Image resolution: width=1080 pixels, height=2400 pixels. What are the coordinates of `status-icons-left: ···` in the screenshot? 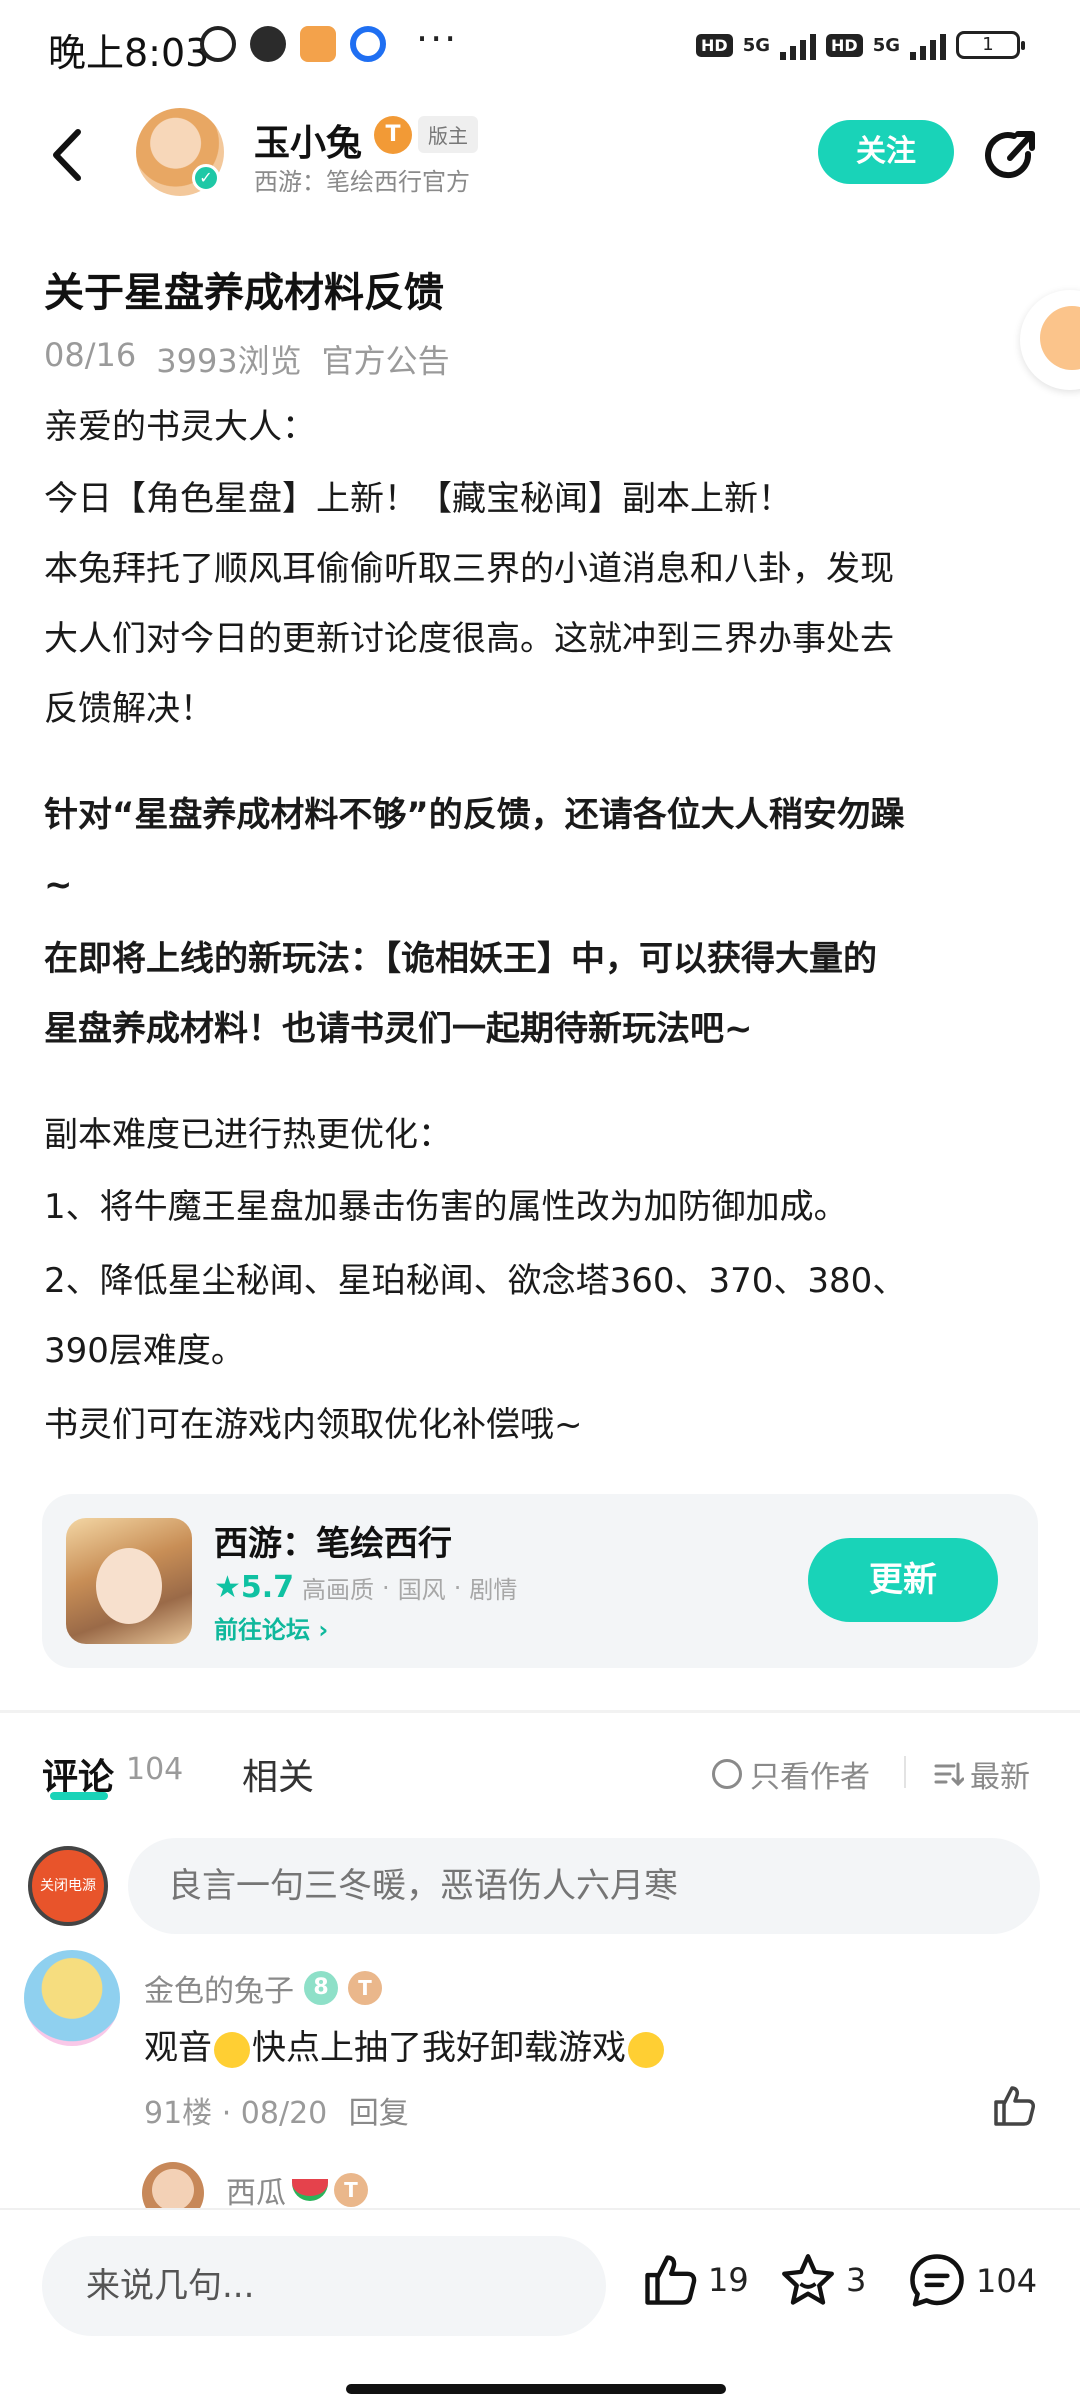 It's located at (329, 39).